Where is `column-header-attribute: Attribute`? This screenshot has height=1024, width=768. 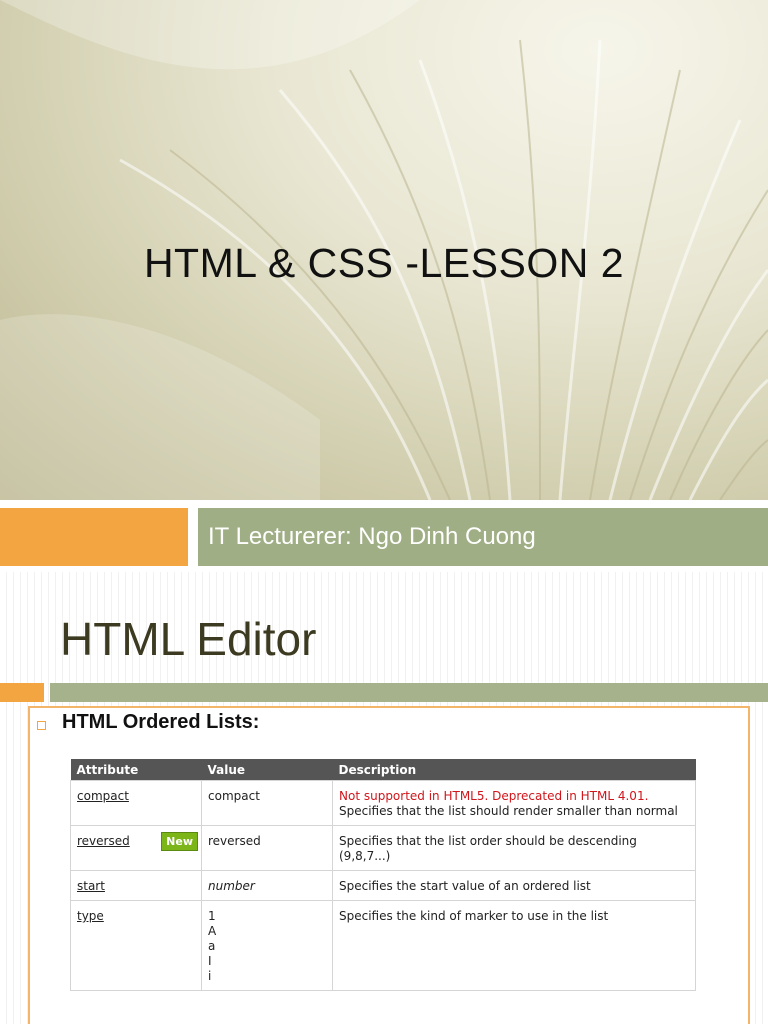 column-header-attribute: Attribute is located at coordinates (136, 770).